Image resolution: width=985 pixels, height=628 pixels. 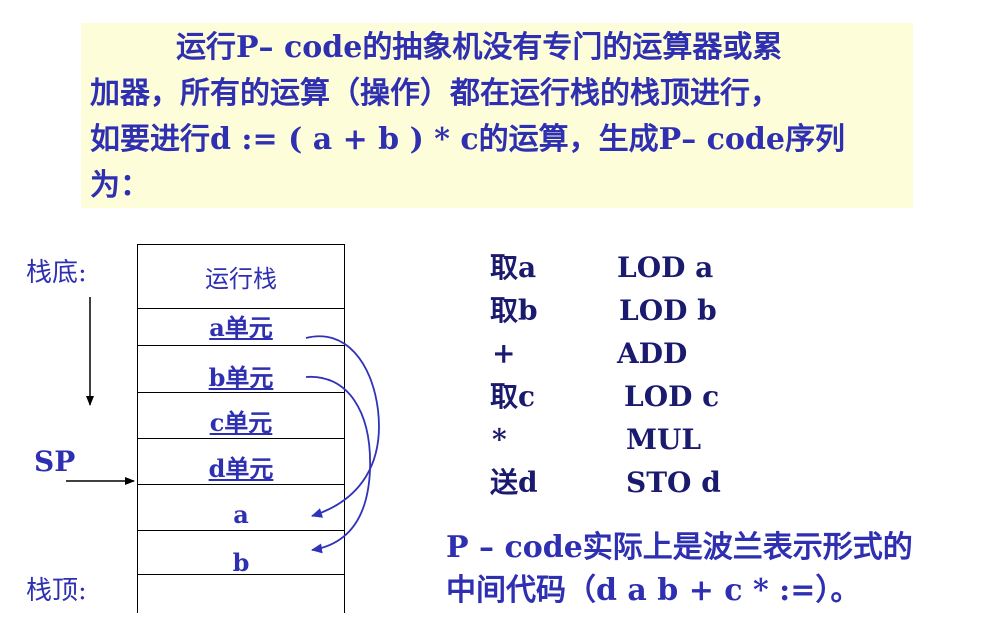 What do you see at coordinates (513, 396) in the screenshot?
I see `instr-action: 取c` at bounding box center [513, 396].